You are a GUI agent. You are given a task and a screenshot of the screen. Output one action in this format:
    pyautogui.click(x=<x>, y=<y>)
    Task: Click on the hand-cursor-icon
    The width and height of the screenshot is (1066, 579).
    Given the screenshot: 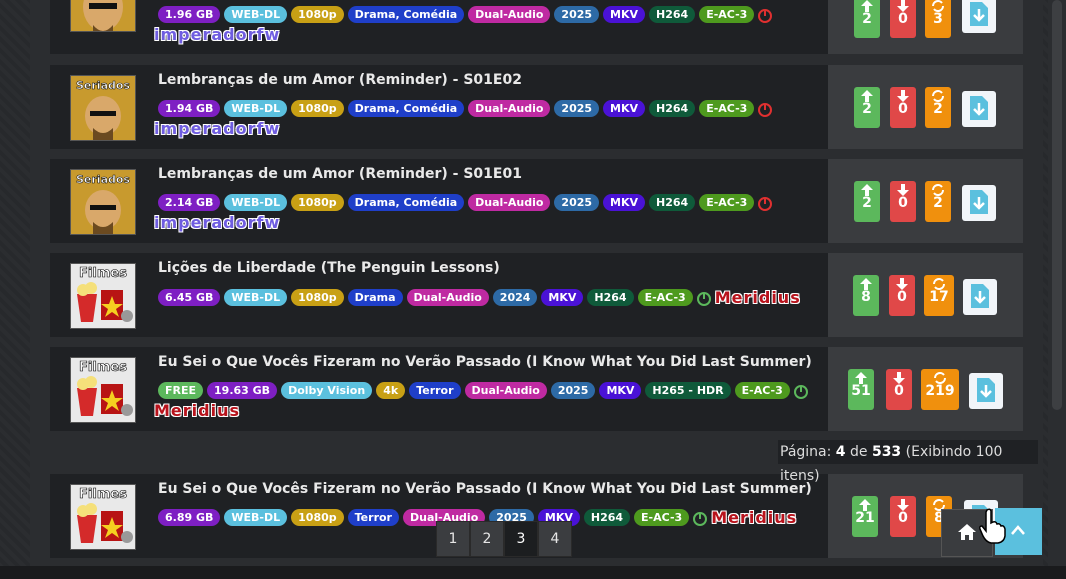 What is the action you would take?
    pyautogui.click(x=993, y=528)
    